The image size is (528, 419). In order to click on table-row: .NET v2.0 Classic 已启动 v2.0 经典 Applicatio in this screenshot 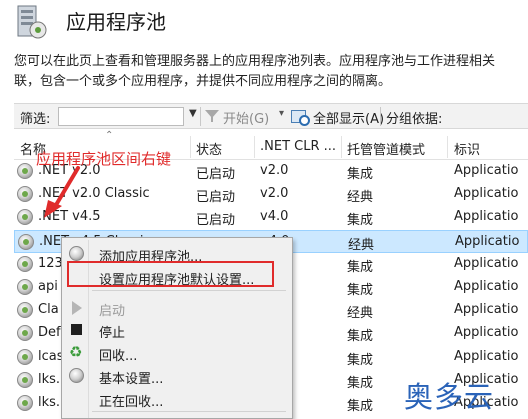, I will do `click(271, 194)`.